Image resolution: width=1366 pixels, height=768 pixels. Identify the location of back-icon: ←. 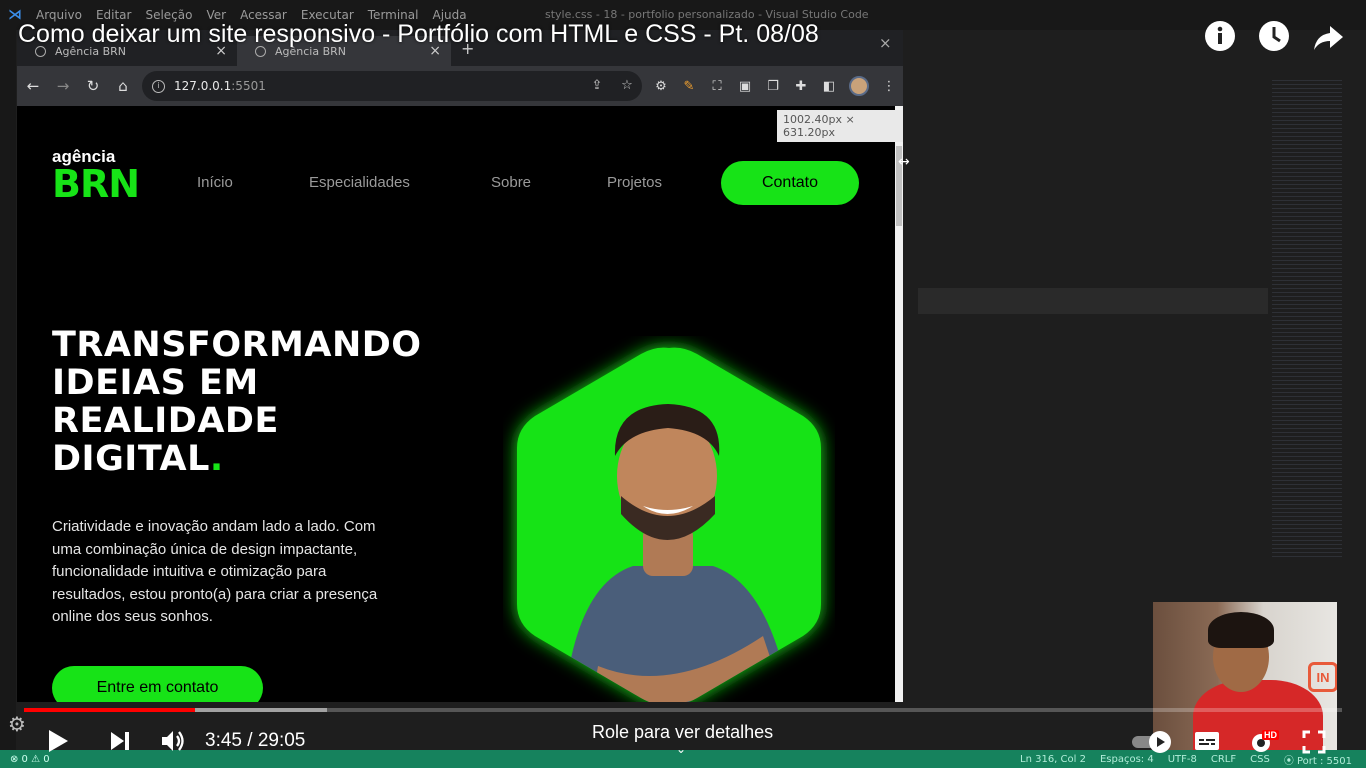
(33, 86).